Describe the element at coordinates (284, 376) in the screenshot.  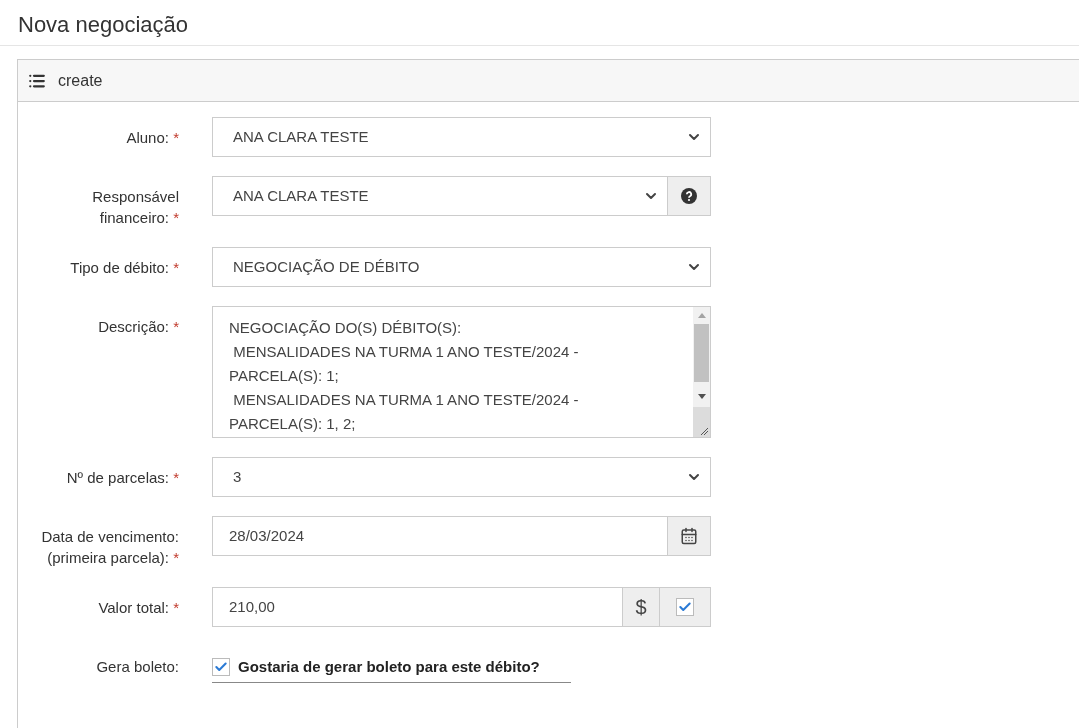
I see `description-line: PARCELA(S): 1;` at that location.